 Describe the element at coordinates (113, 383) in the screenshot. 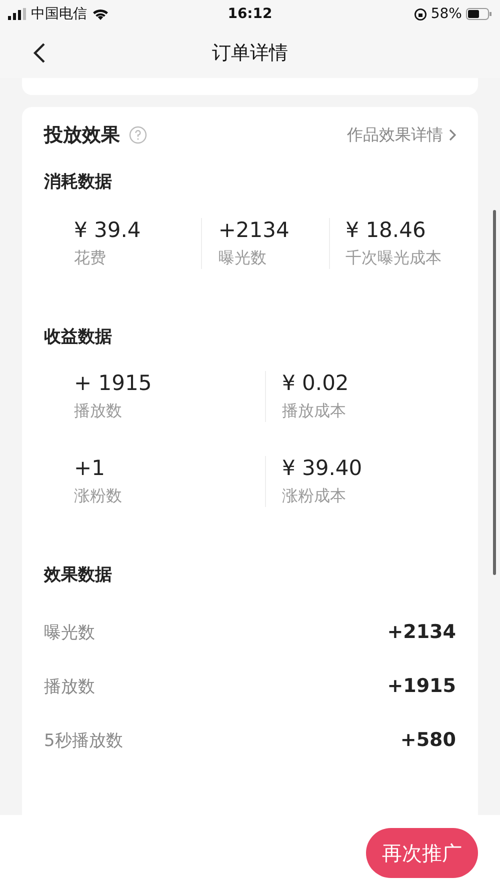

I see `stat-value: + 1915` at that location.